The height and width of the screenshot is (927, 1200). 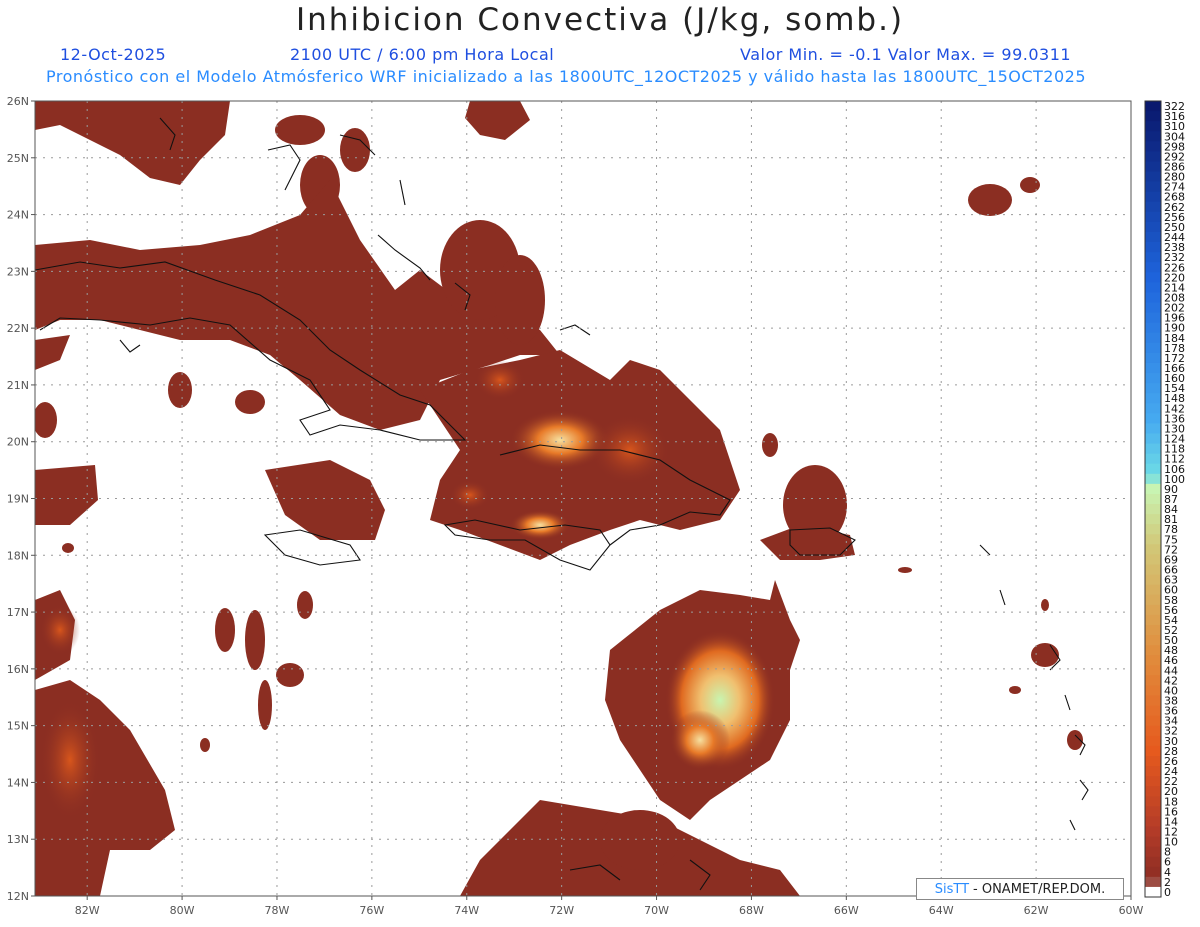 I want to click on lon-tick-label: 62W, so click(x=1036, y=910).